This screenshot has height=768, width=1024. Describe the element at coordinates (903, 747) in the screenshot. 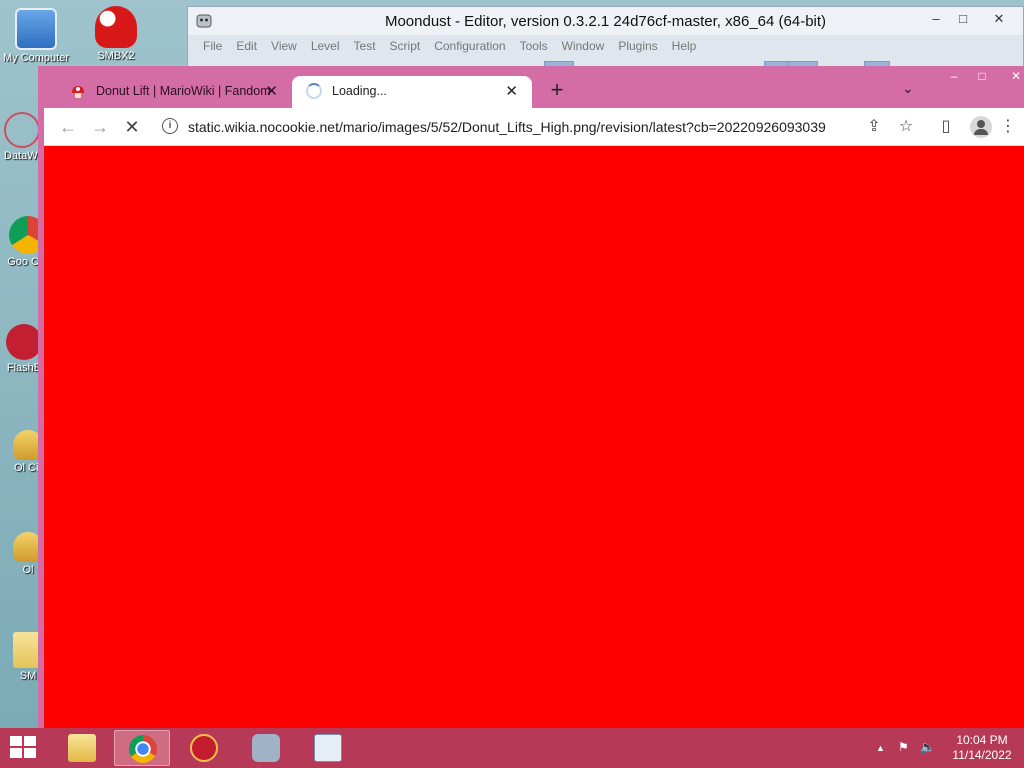

I see `network-icon: ⚑` at that location.